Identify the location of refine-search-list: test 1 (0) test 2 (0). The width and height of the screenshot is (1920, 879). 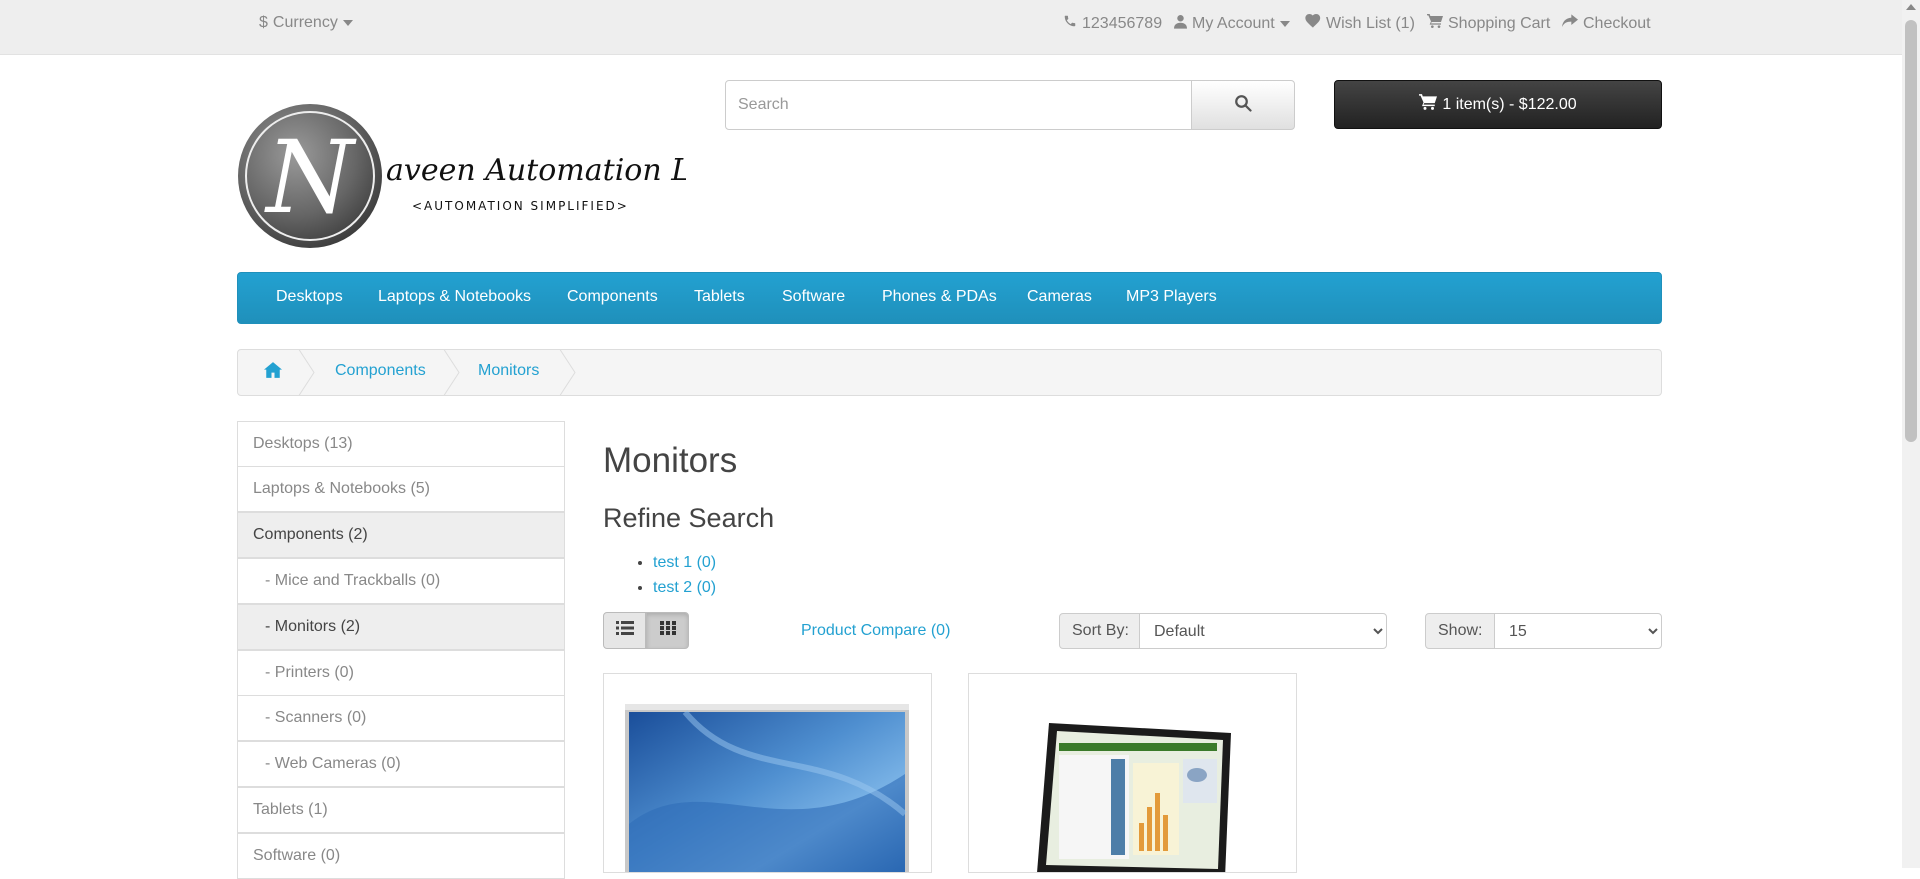
(659, 575).